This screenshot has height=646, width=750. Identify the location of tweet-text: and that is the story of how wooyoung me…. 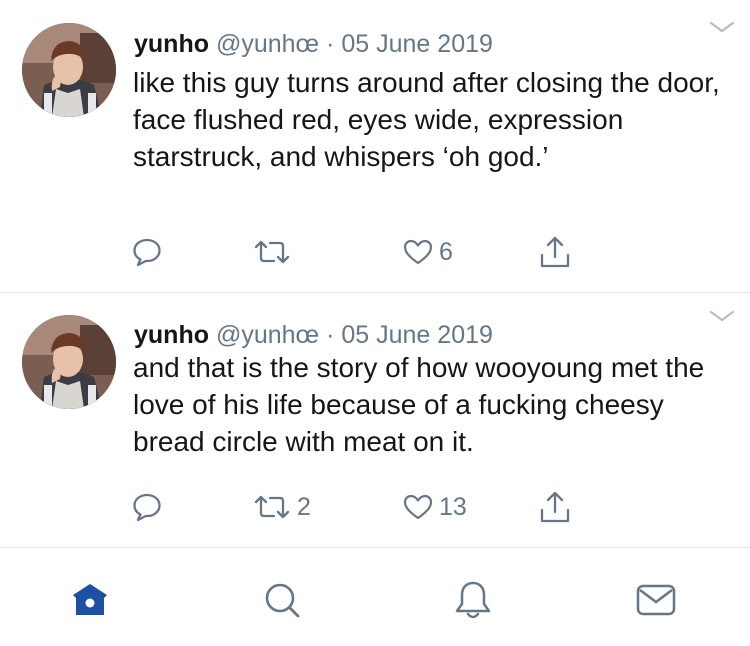
(419, 404).